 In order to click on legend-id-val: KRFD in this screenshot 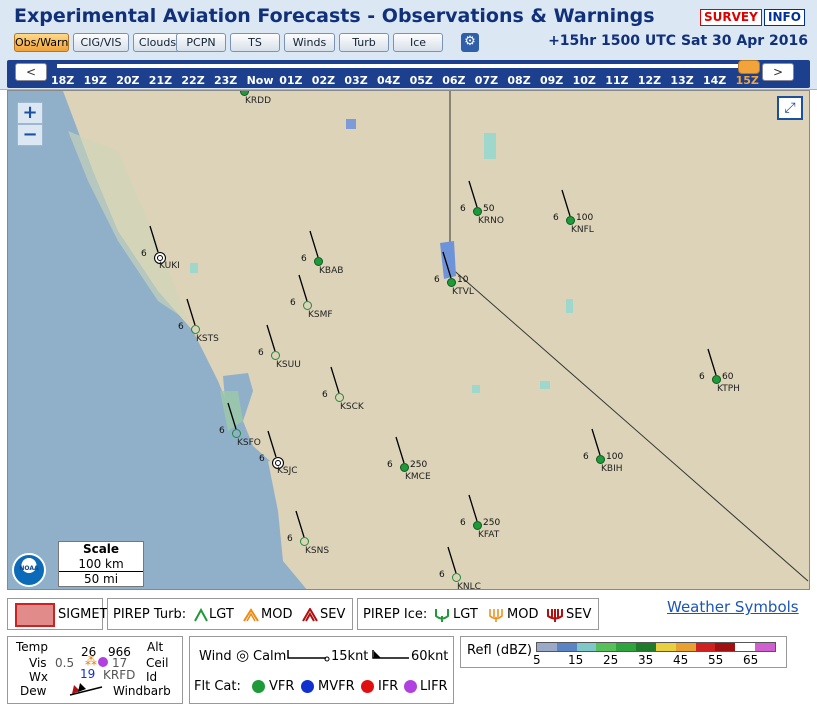, I will do `click(119, 675)`.